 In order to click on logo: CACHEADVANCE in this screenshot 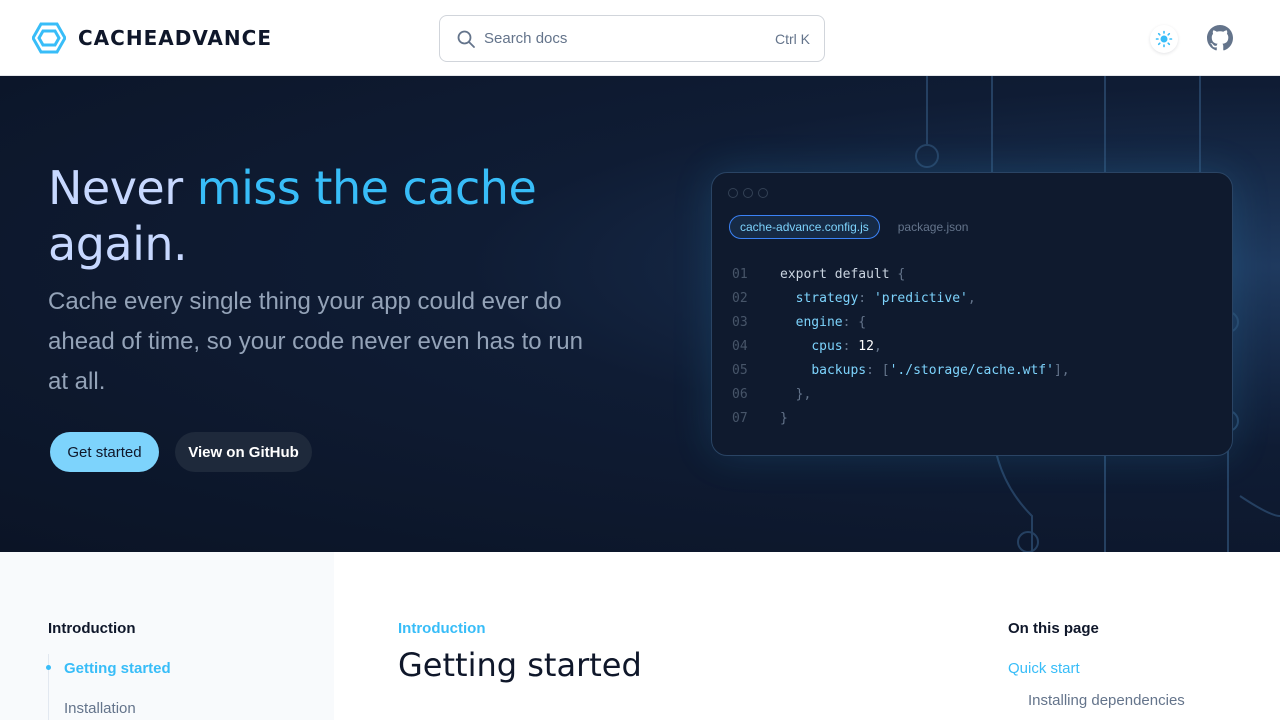, I will do `click(152, 38)`.